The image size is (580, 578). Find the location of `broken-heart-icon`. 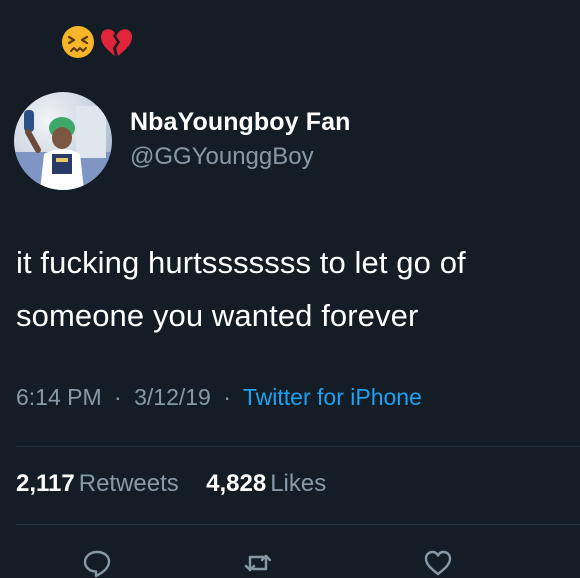

broken-heart-icon is located at coordinates (116, 42).